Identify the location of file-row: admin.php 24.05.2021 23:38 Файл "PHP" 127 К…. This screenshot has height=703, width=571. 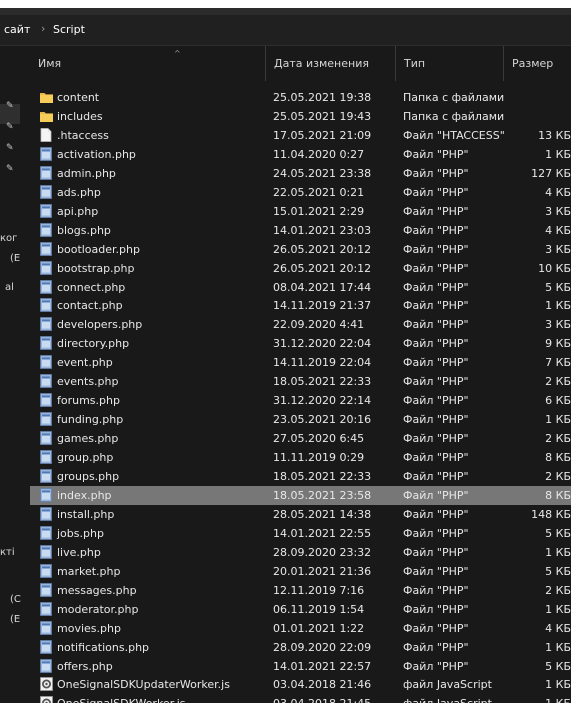
(300, 173).